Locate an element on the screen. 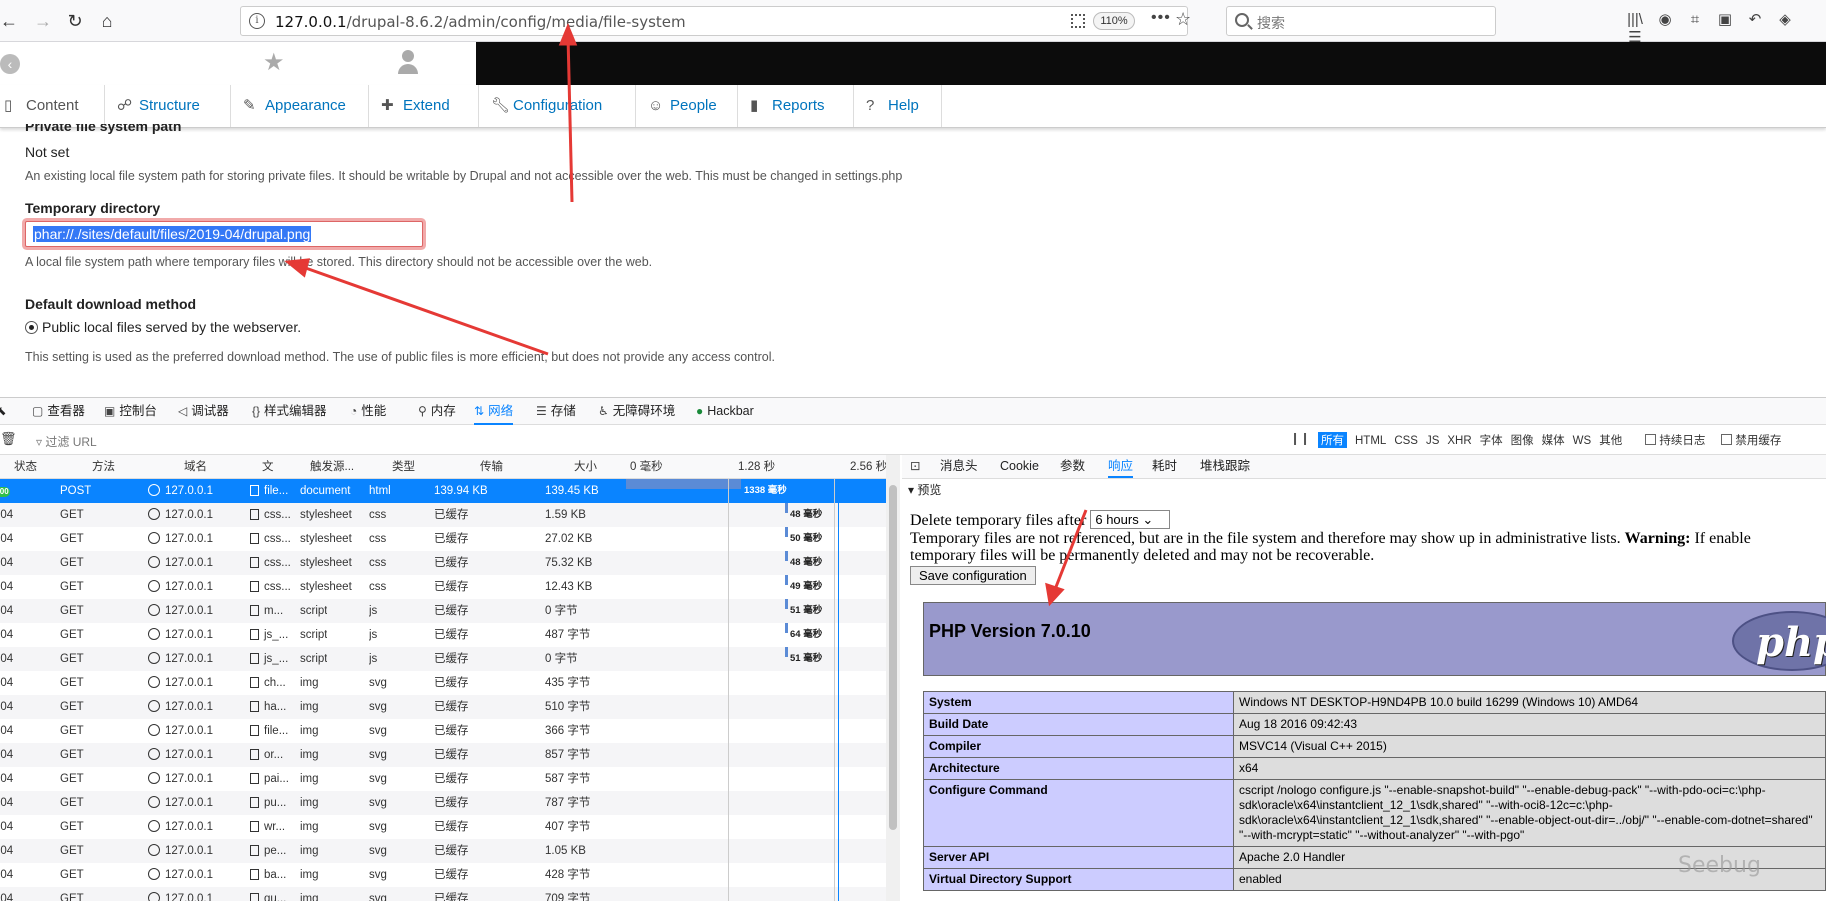 Image resolution: width=1826 pixels, height=901 pixels. delete-temp-select: 6 hours ⌄ is located at coordinates (1130, 519).